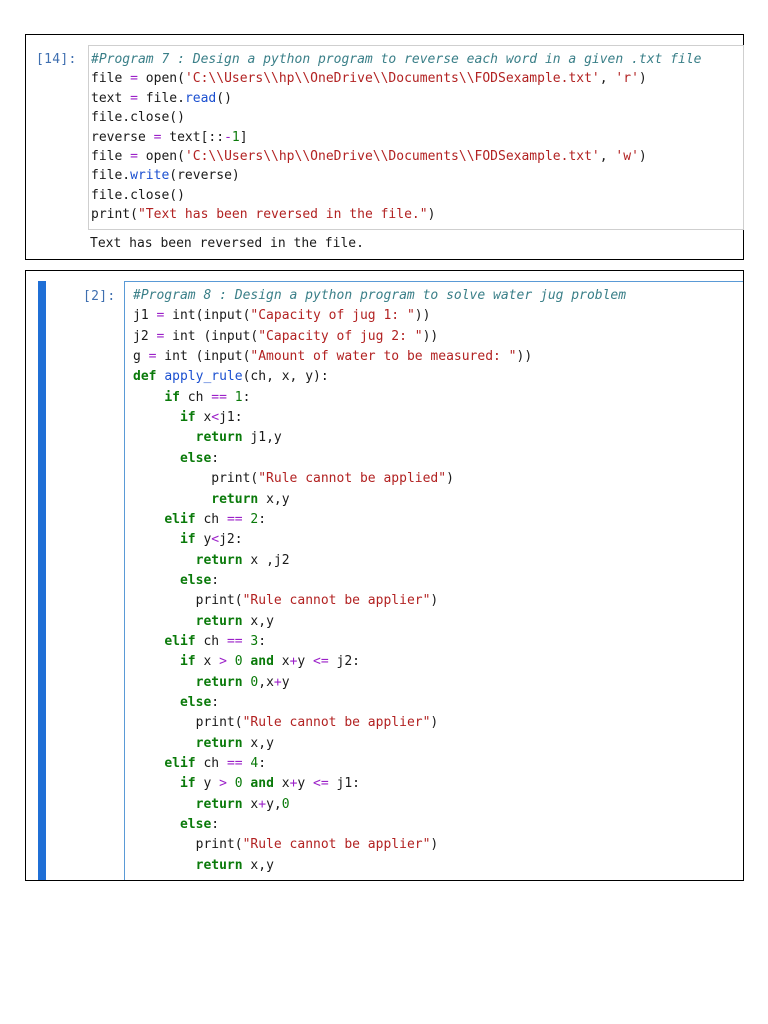 Image resolution: width=768 pixels, height=1024 pixels. I want to click on cell-2-code-line-7: if x<j1:, so click(211, 418).